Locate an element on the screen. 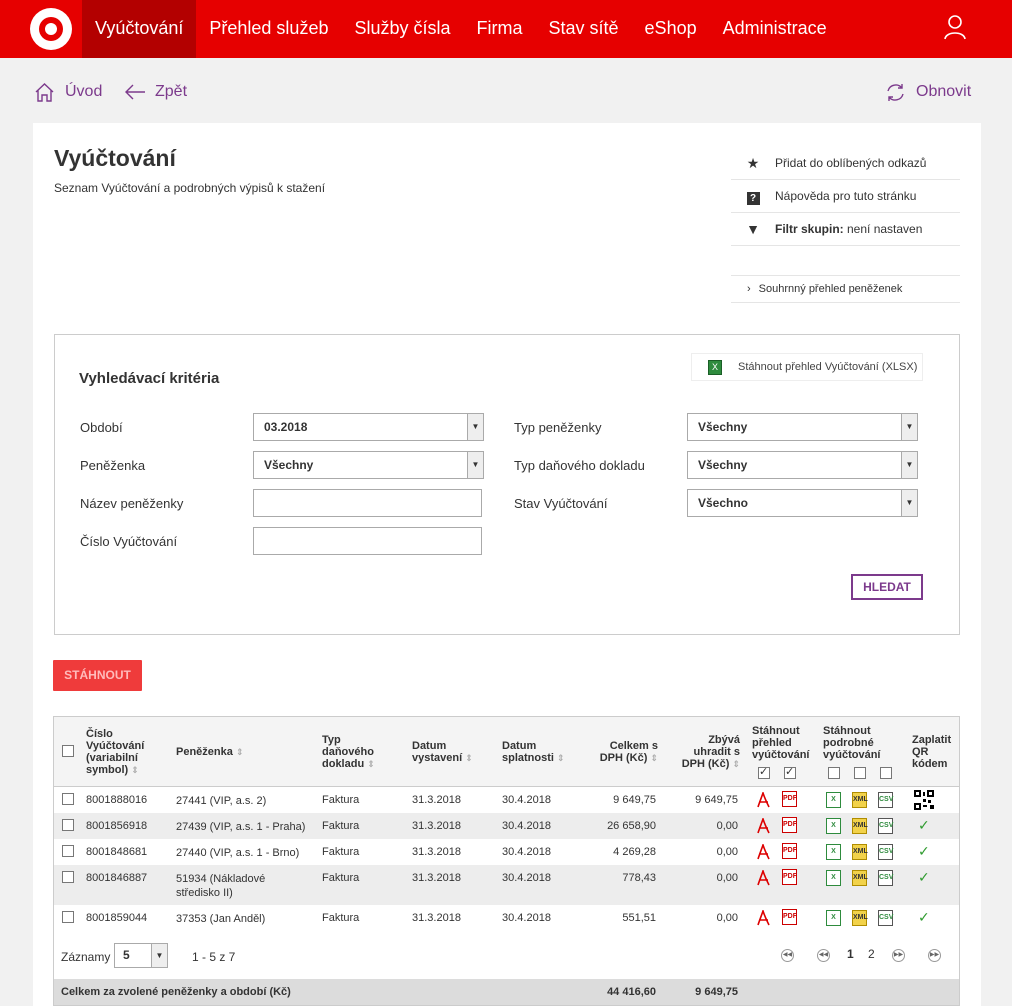 The image size is (1012, 1006). qr-code-icon is located at coordinates (924, 800).